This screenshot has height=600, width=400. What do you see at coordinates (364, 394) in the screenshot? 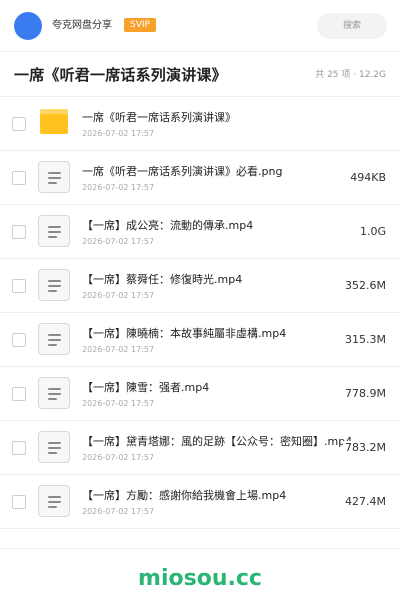
I see `file-size: 778.9M` at bounding box center [364, 394].